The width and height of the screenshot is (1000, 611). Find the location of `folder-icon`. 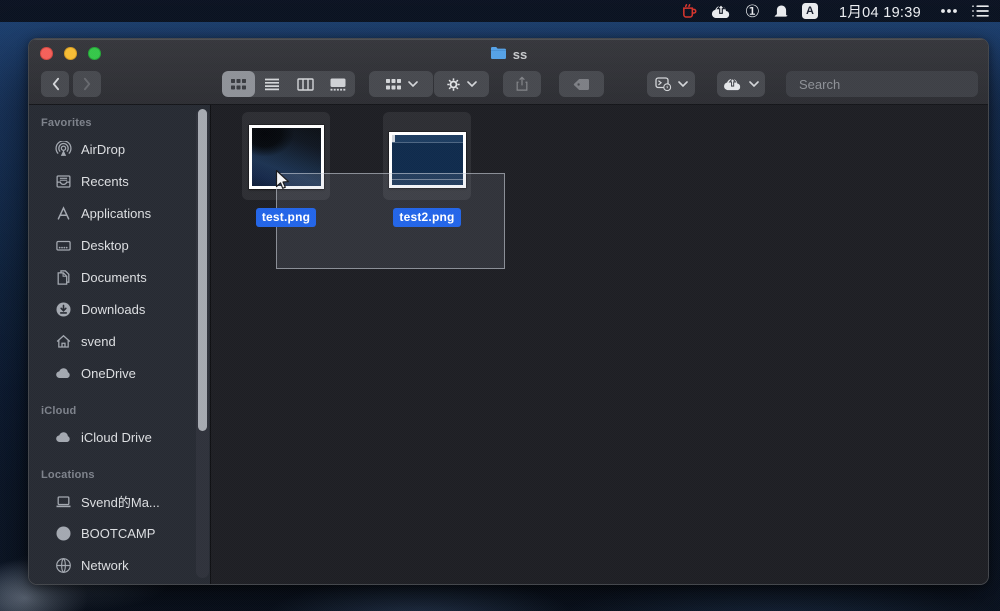

folder-icon is located at coordinates (498, 54).